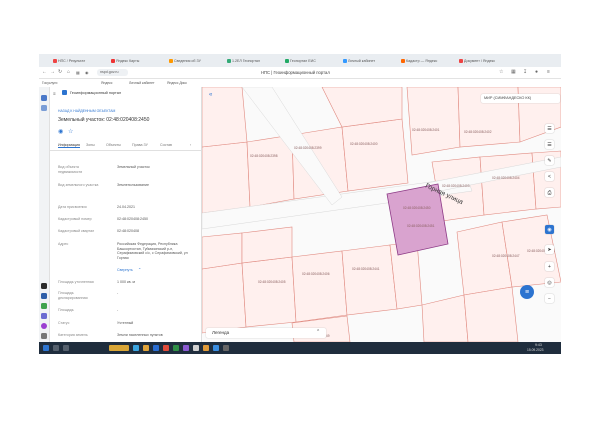 The width and height of the screenshot is (600, 424). What do you see at coordinates (266, 333) in the screenshot?
I see `legend-bar: Легенда ⌃` at bounding box center [266, 333].